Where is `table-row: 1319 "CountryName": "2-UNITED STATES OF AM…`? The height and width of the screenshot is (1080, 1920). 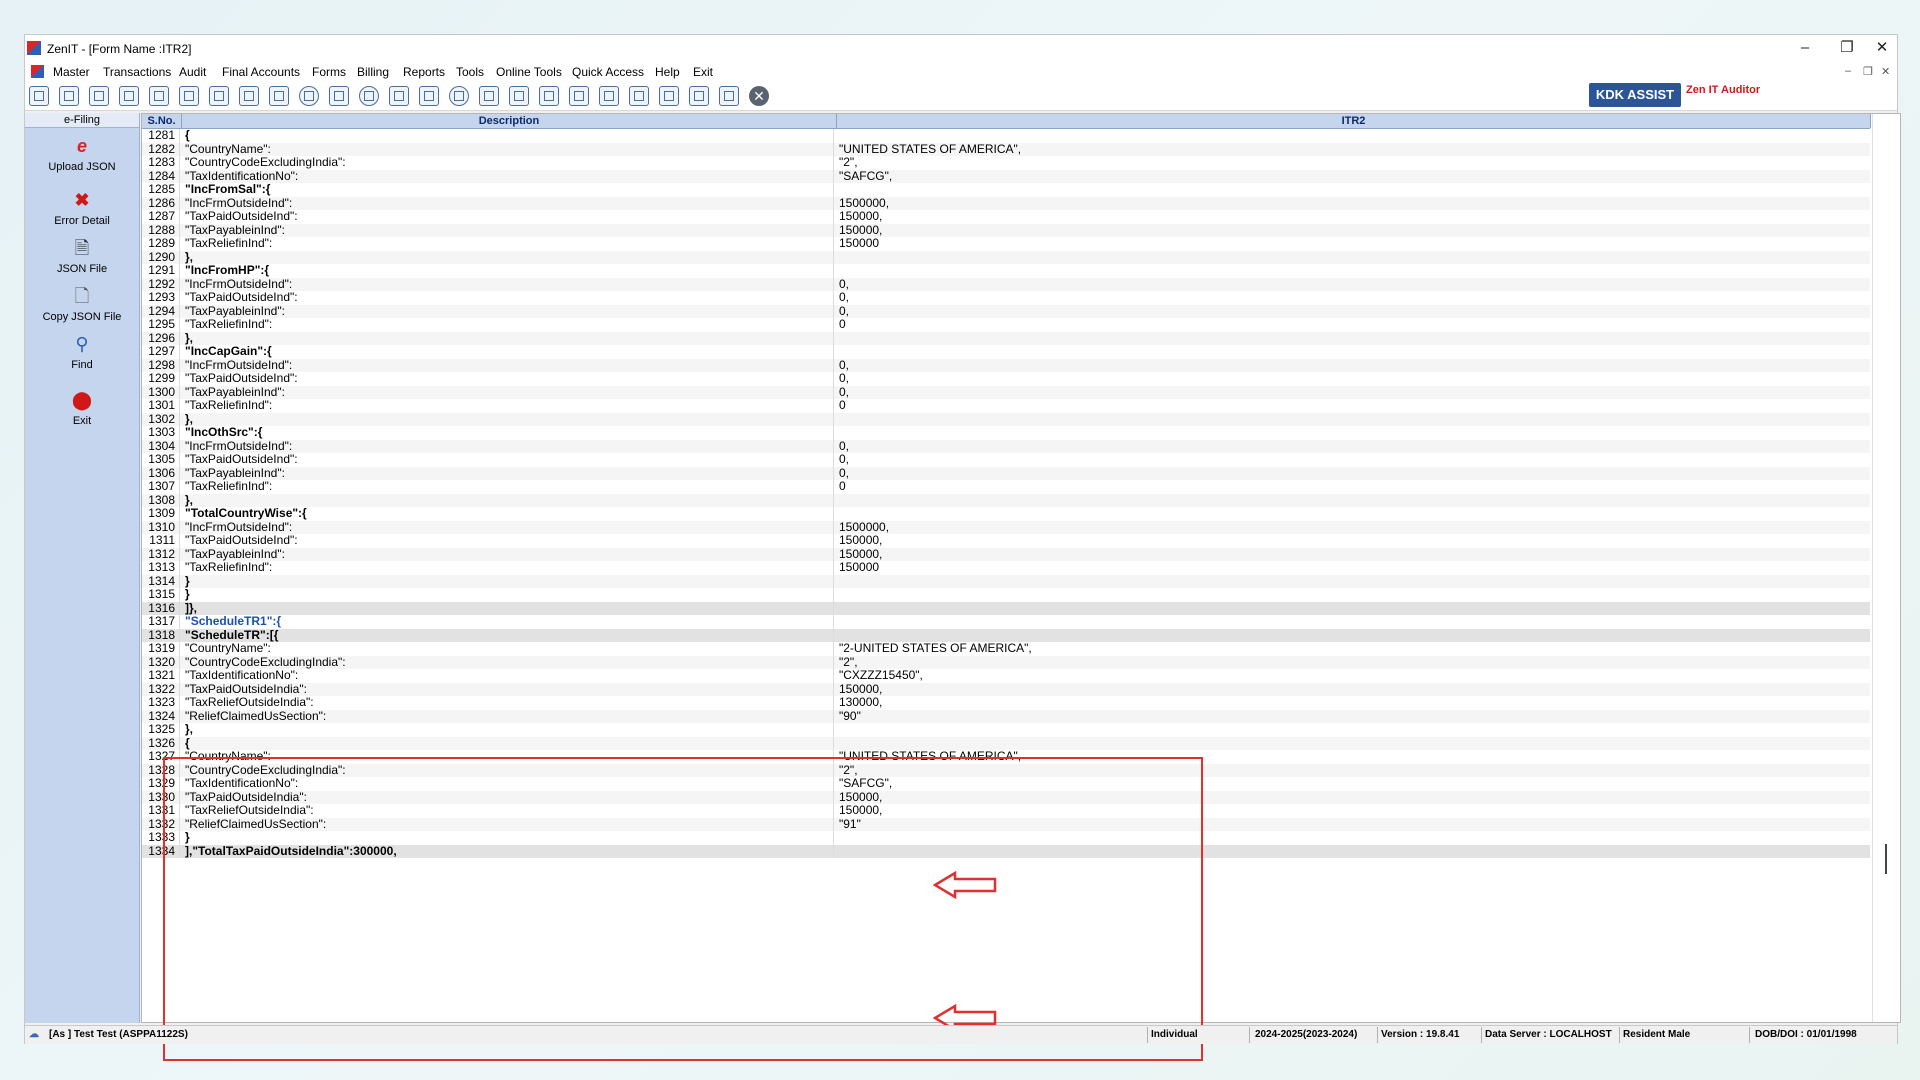
table-row: 1319 "CountryName": "2-UNITED STATES OF AM… is located at coordinates (1006, 648).